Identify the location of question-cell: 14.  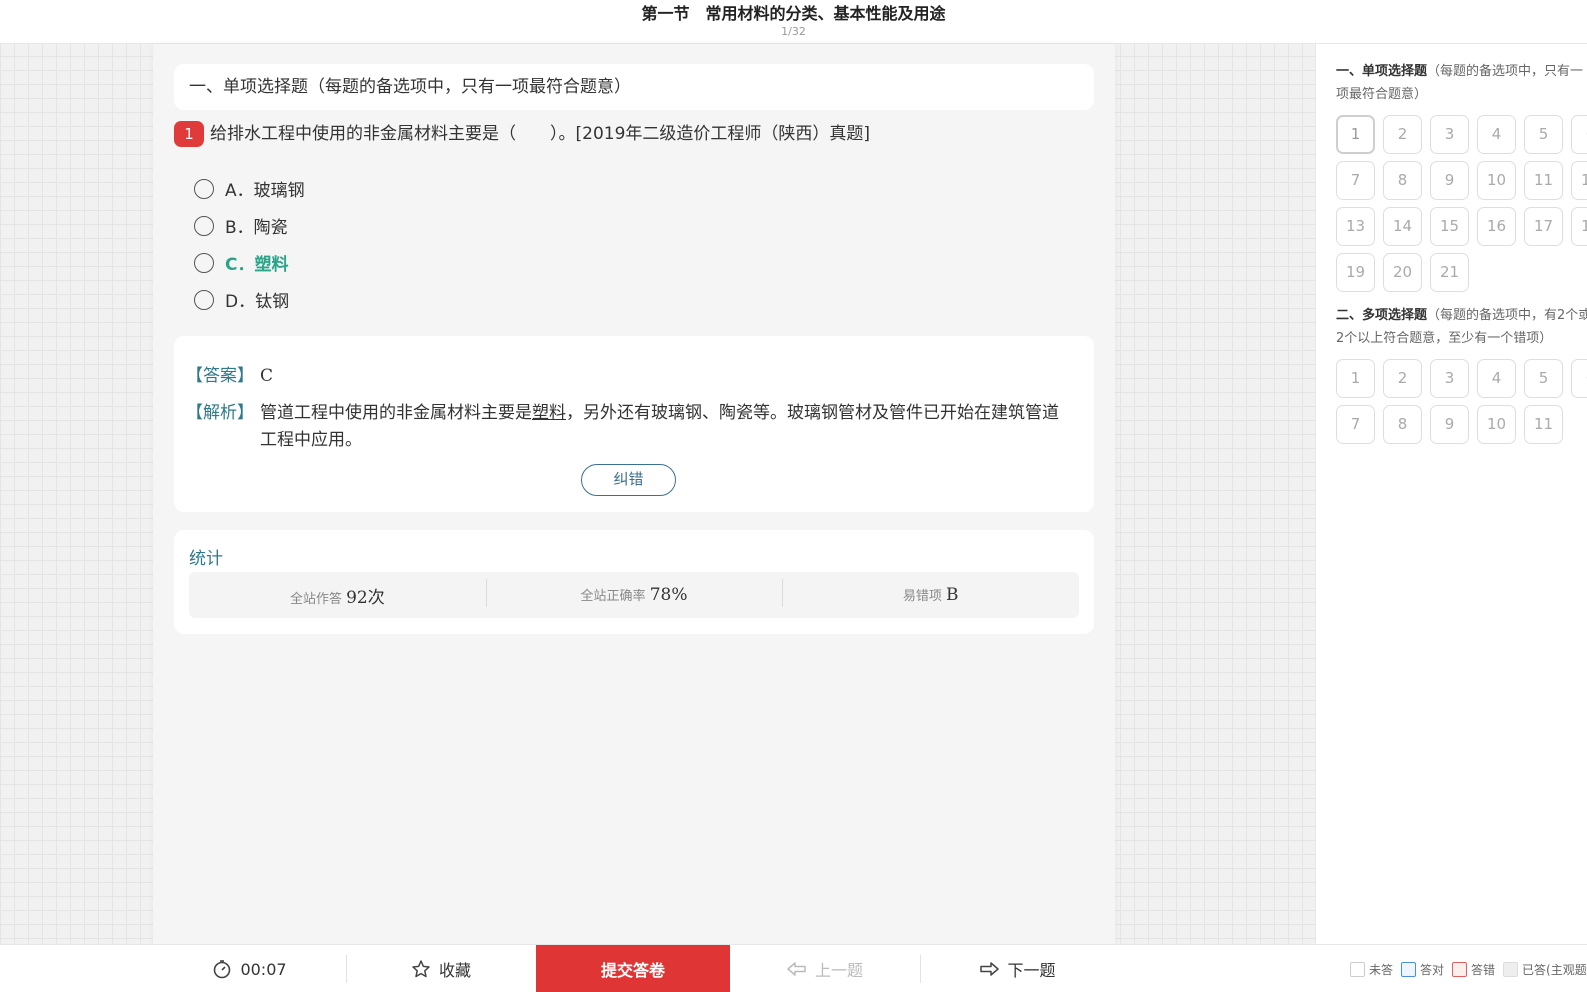
(1402, 226).